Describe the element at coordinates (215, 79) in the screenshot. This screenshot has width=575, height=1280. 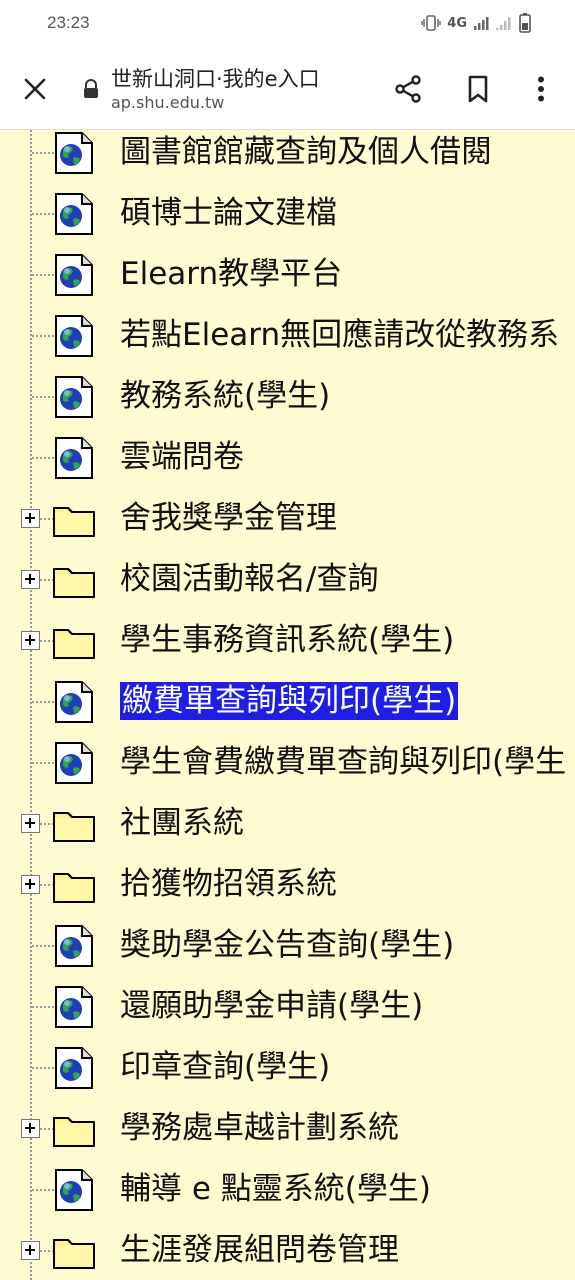
I see `page-title: 世新山洞口·我的e入口` at that location.